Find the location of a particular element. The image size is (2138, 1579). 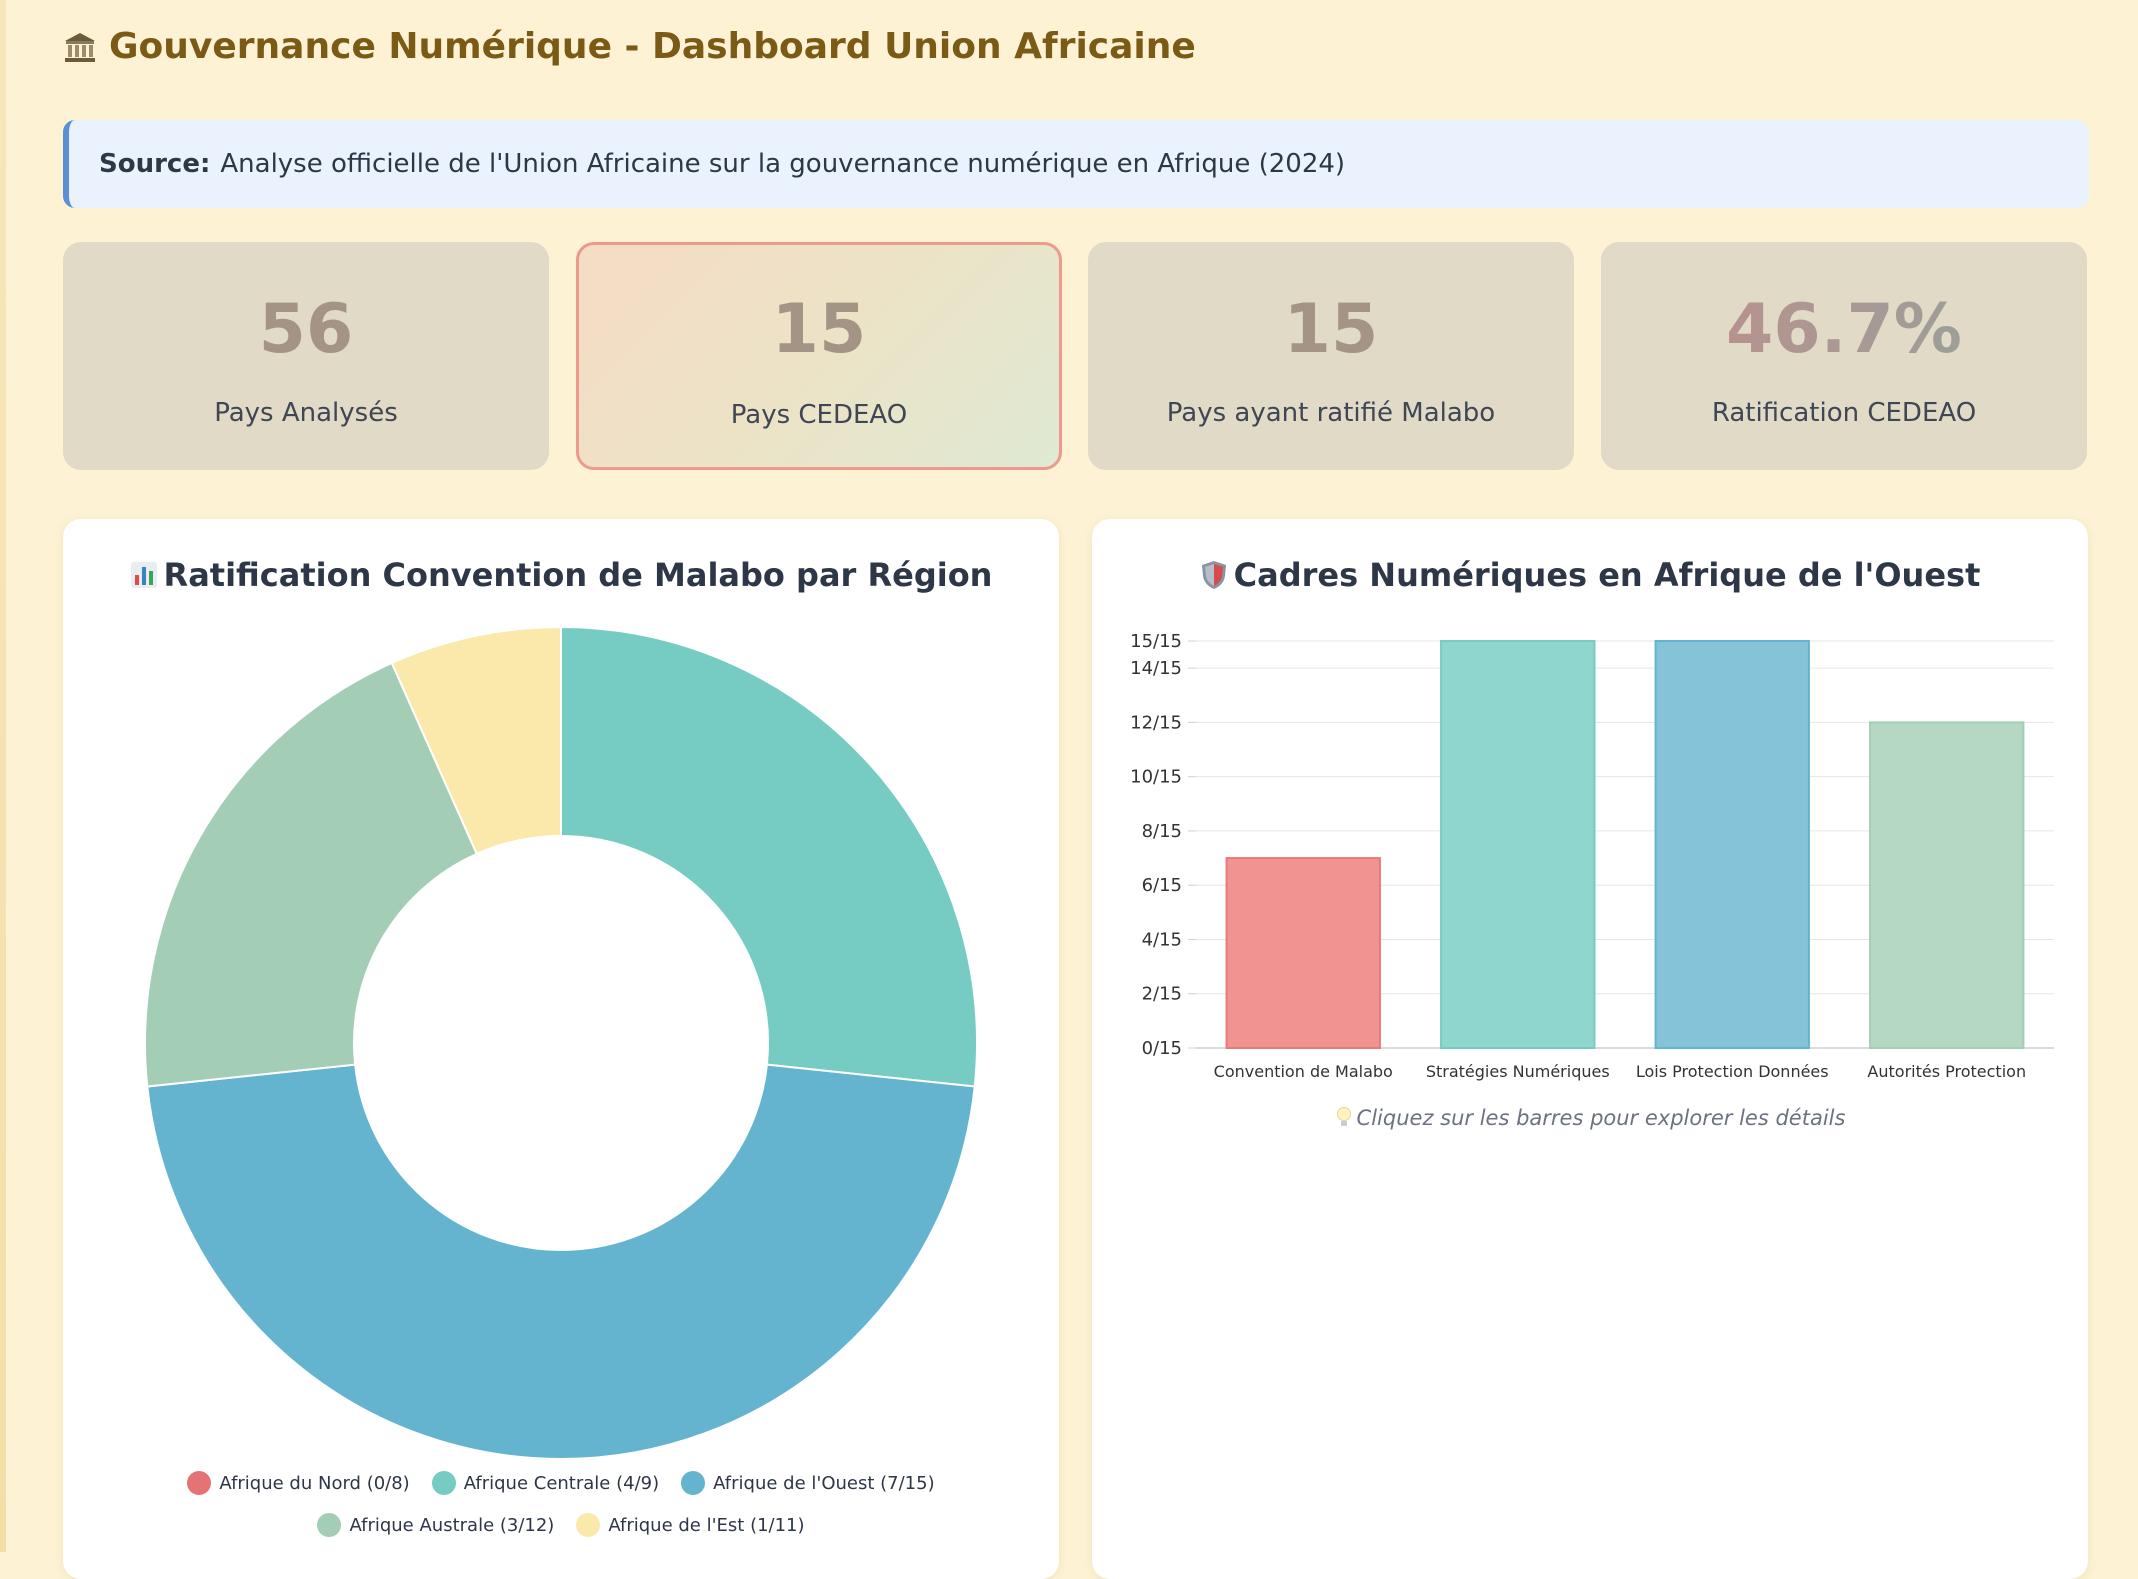

x-tick-label: Convention de Malabo is located at coordinates (1303, 1071).